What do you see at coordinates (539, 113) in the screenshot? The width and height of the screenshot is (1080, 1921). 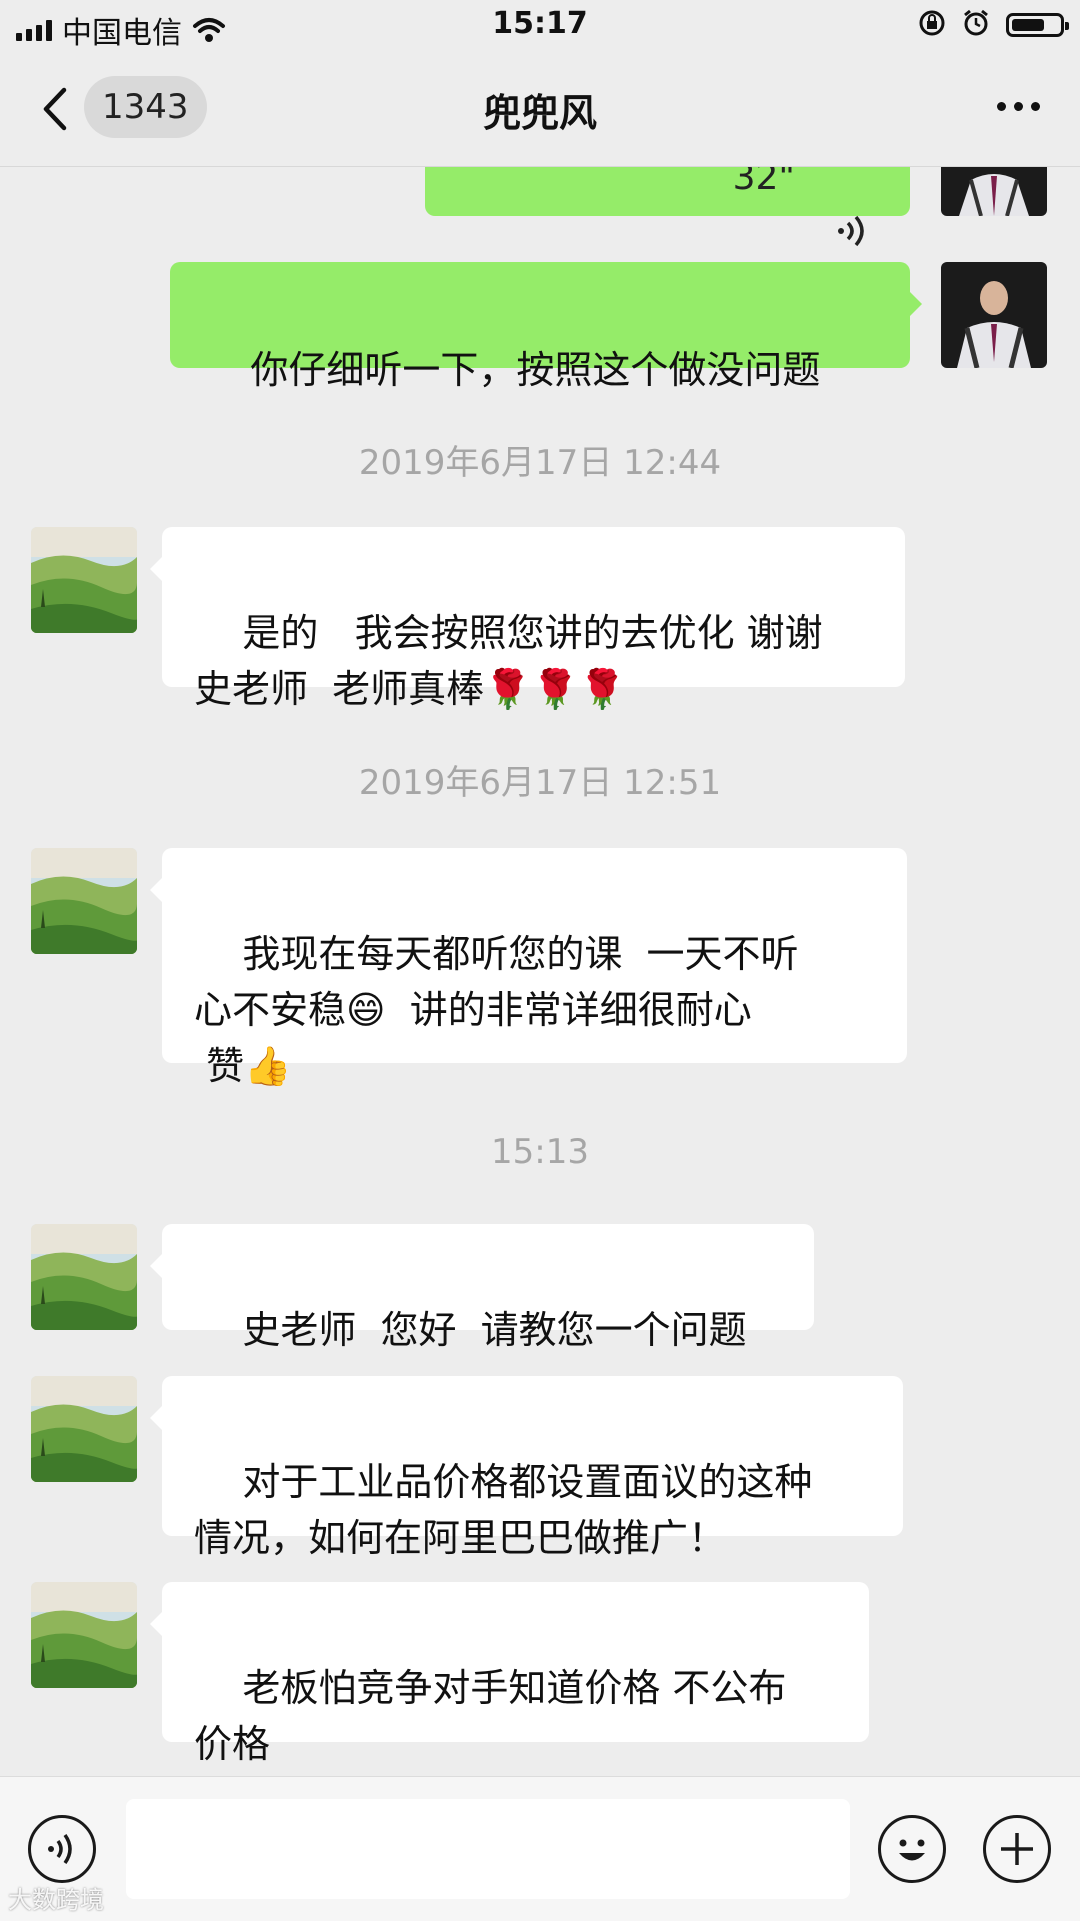 I see `chat-title: 兜兜风` at bounding box center [539, 113].